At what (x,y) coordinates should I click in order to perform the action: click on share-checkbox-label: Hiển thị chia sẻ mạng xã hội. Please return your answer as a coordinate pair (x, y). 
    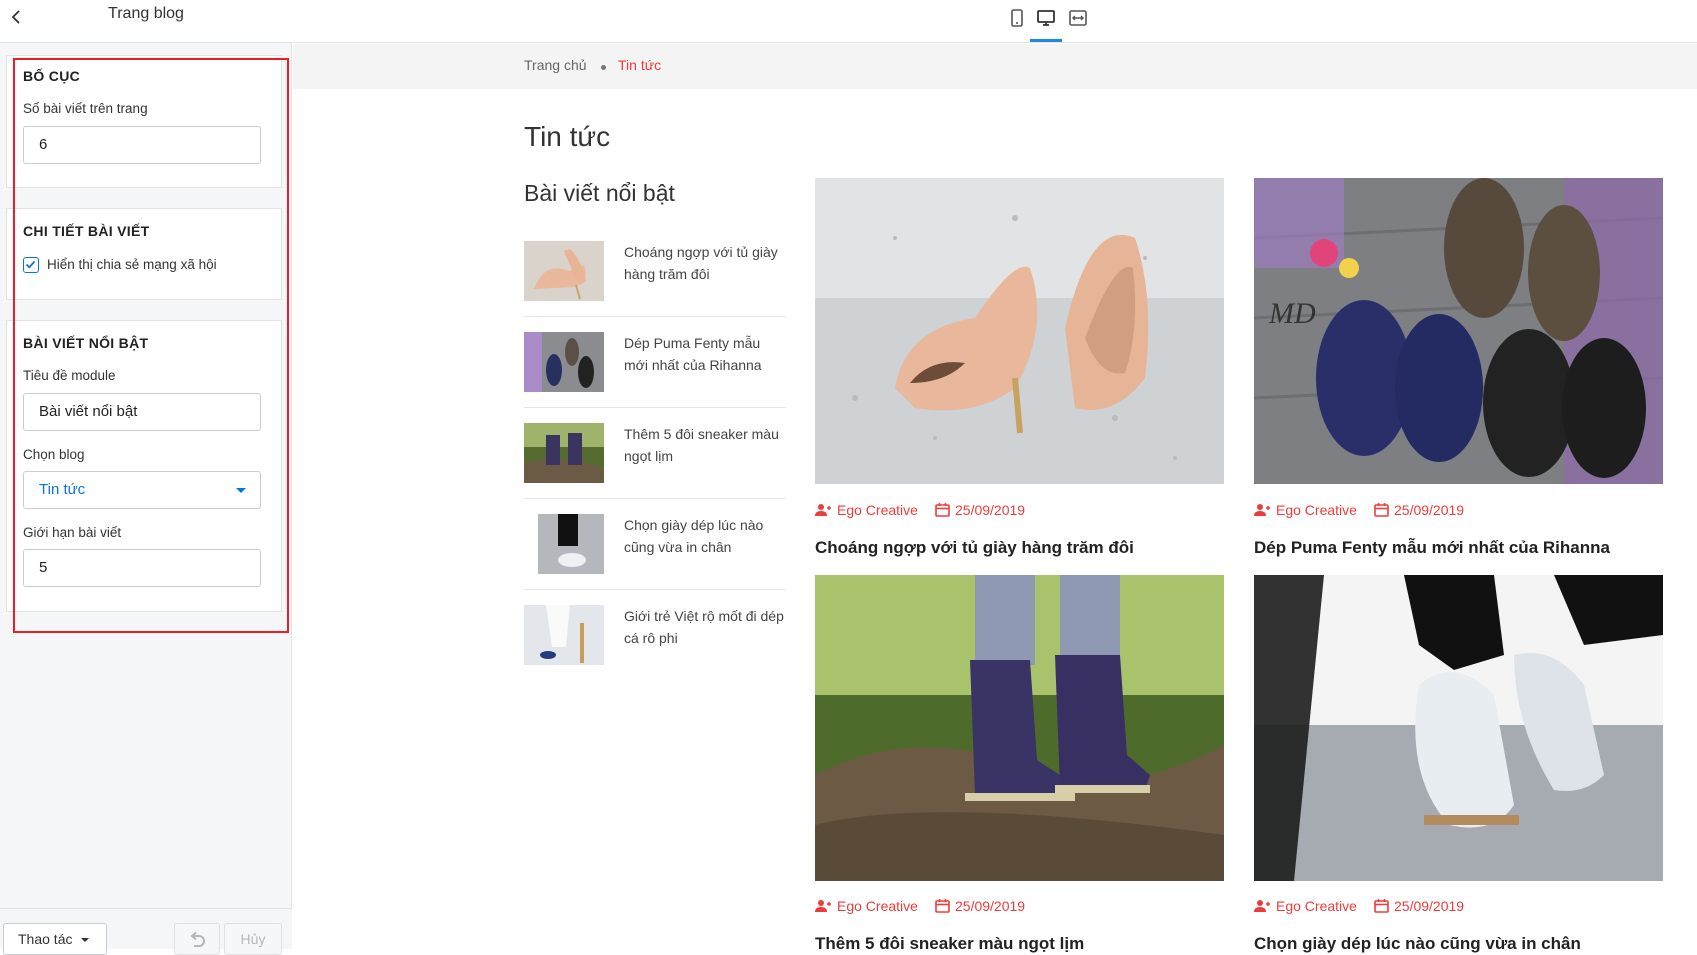
    Looking at the image, I should click on (132, 264).